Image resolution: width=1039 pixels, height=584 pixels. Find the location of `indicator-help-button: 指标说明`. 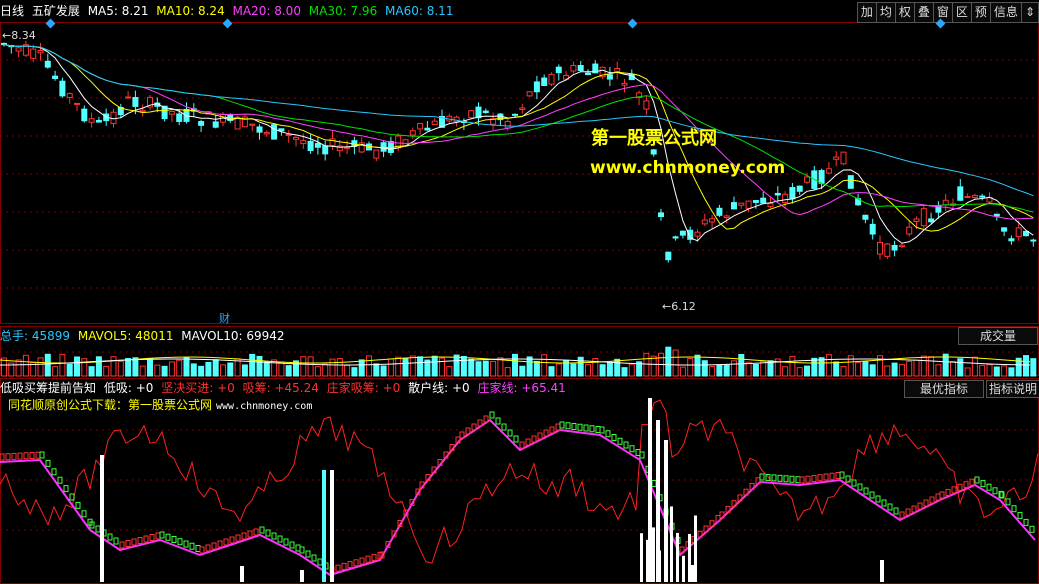

indicator-help-button: 指标说明 is located at coordinates (1012, 389).